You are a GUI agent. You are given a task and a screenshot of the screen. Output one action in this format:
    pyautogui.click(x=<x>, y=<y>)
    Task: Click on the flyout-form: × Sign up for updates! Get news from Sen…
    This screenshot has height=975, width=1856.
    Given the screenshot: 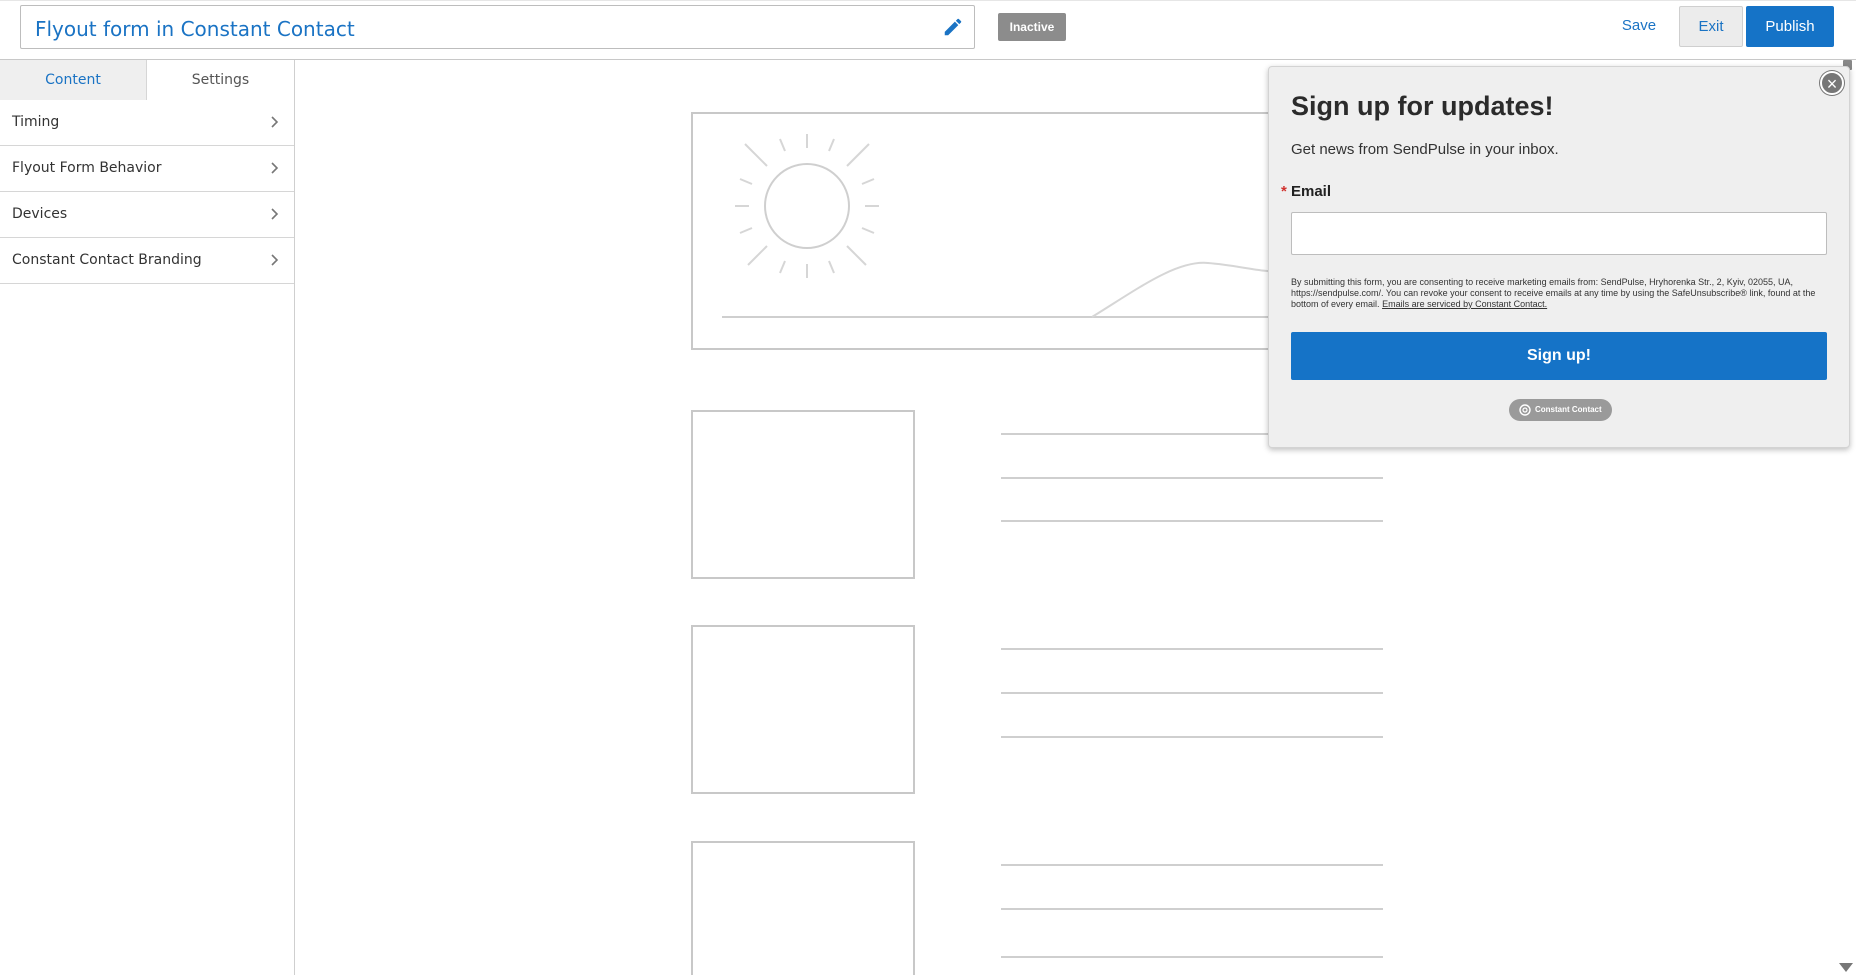 What is the action you would take?
    pyautogui.click(x=1559, y=257)
    